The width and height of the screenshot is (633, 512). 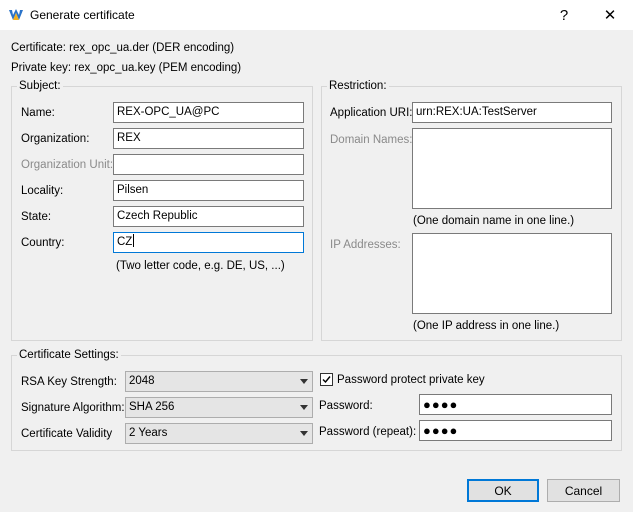 What do you see at coordinates (368, 432) in the screenshot?
I see `password-repeat-label: Password (repeat):` at bounding box center [368, 432].